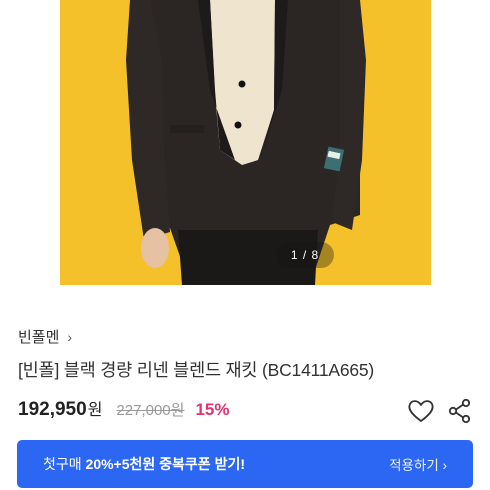  Describe the element at coordinates (196, 370) in the screenshot. I see `product-title: [빈폴] 블랙 경량 리넨 블렌드 재킷 (BC1411A665)` at that location.